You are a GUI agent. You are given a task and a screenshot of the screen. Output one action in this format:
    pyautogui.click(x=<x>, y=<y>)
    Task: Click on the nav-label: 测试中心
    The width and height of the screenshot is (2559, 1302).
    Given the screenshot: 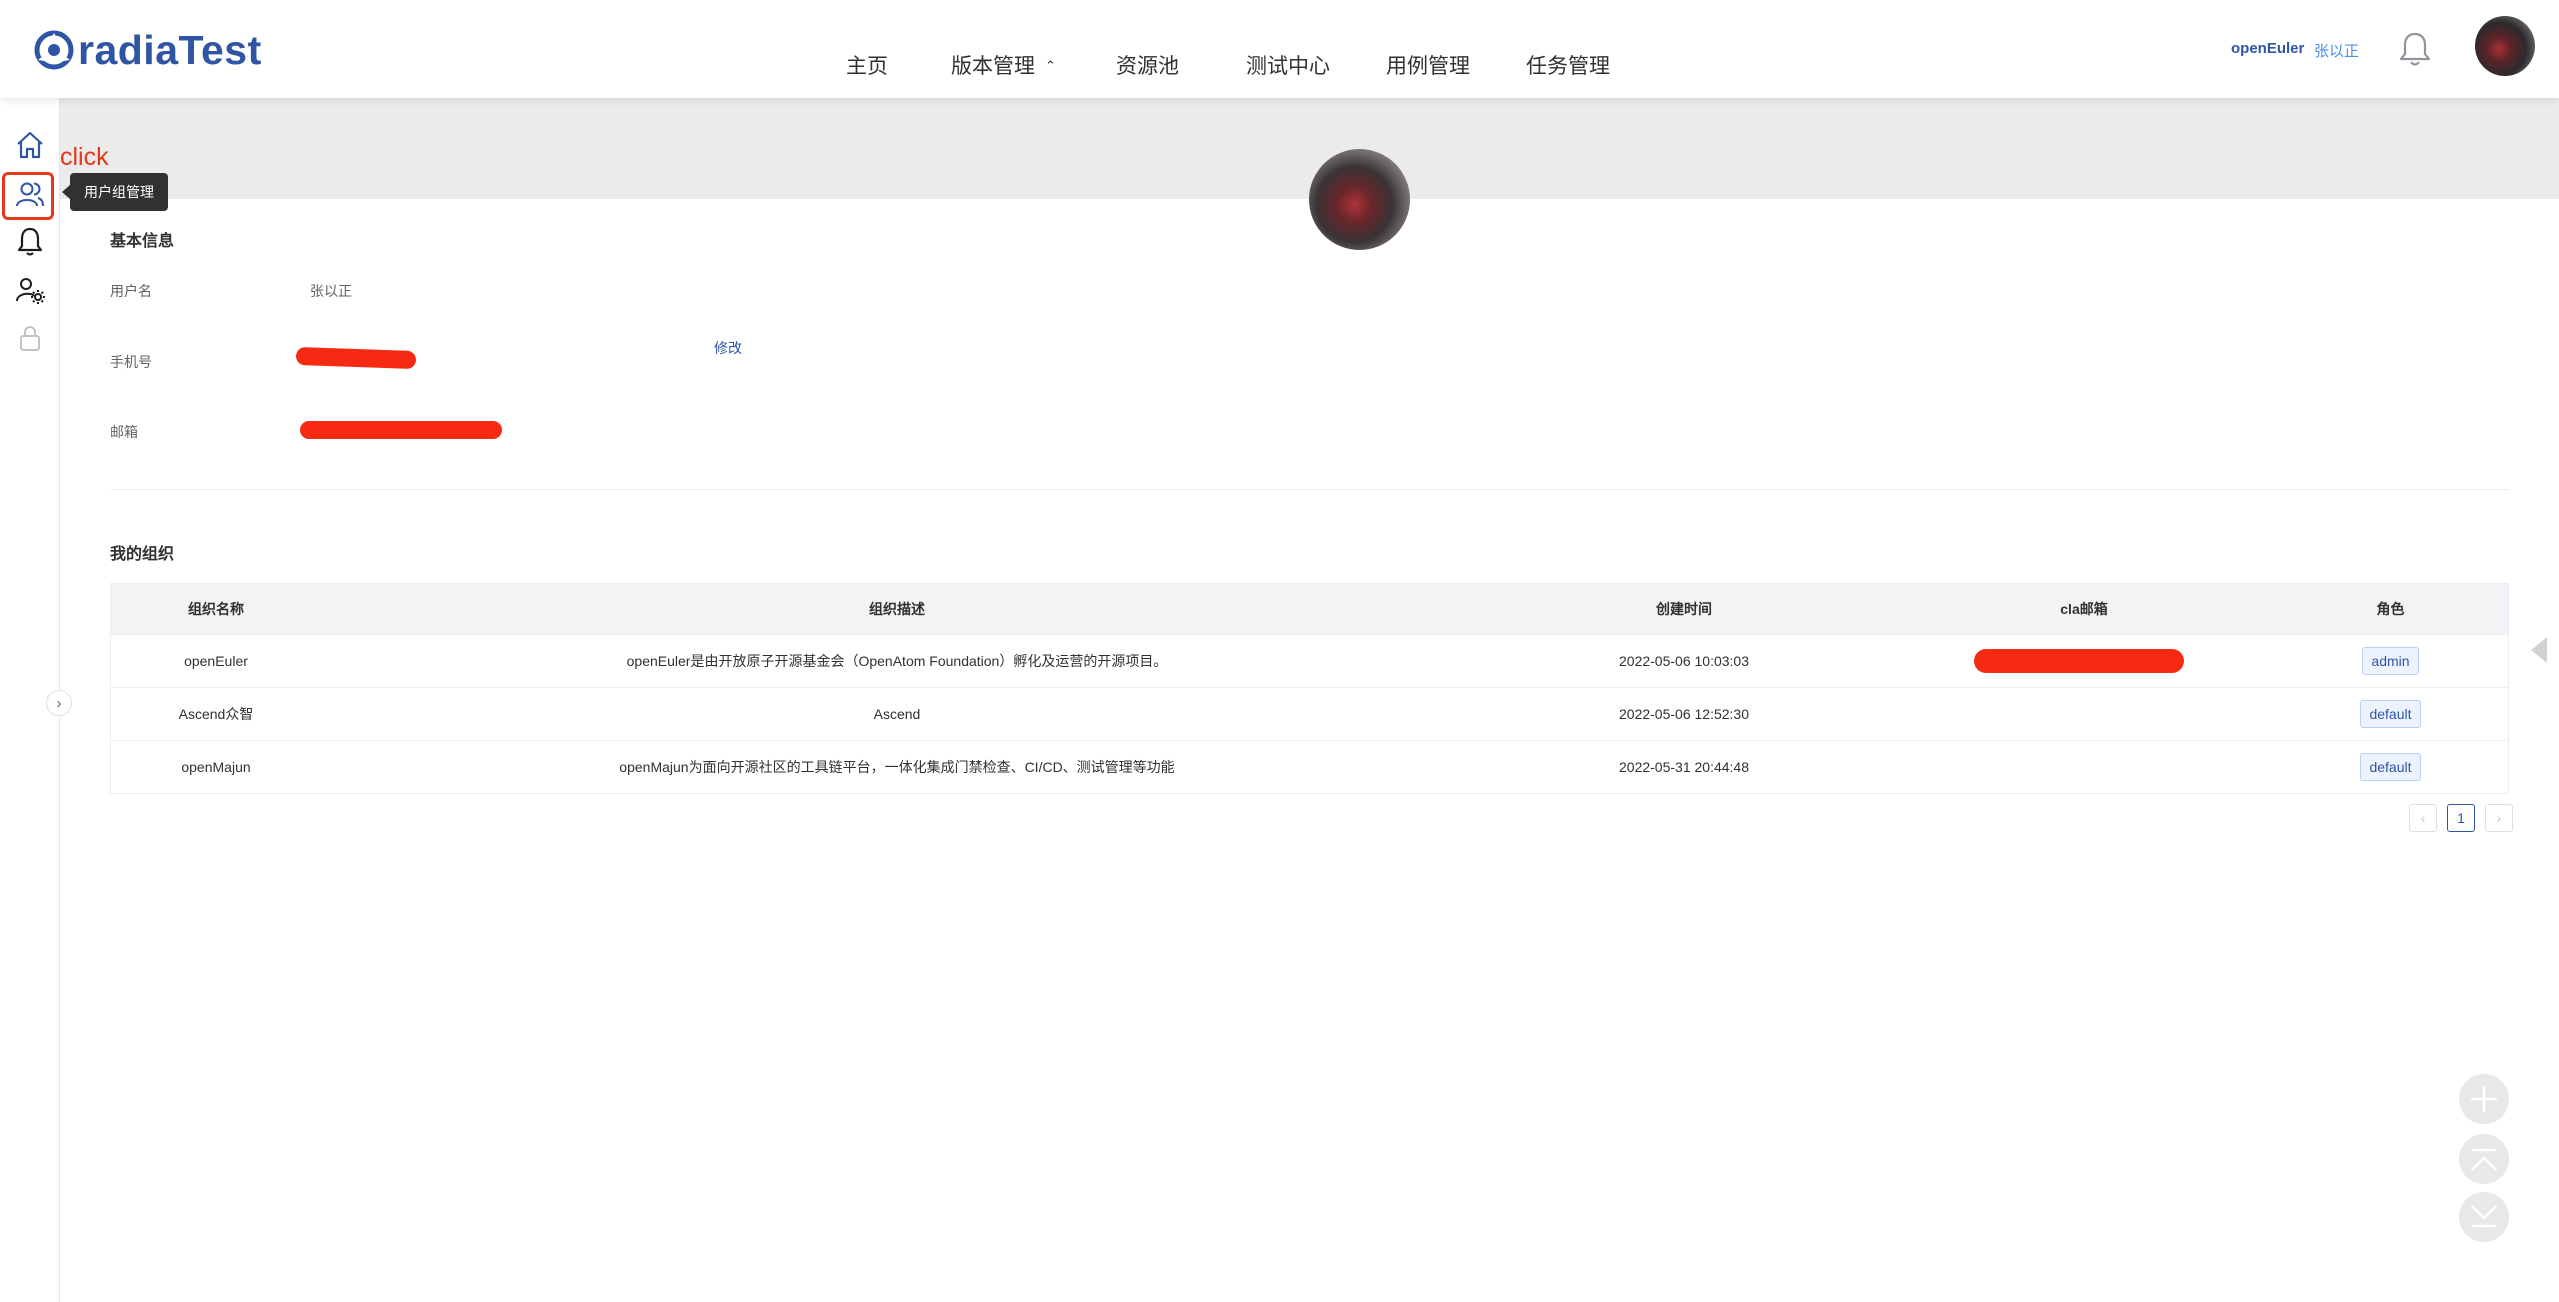 What is the action you would take?
    pyautogui.click(x=1288, y=66)
    